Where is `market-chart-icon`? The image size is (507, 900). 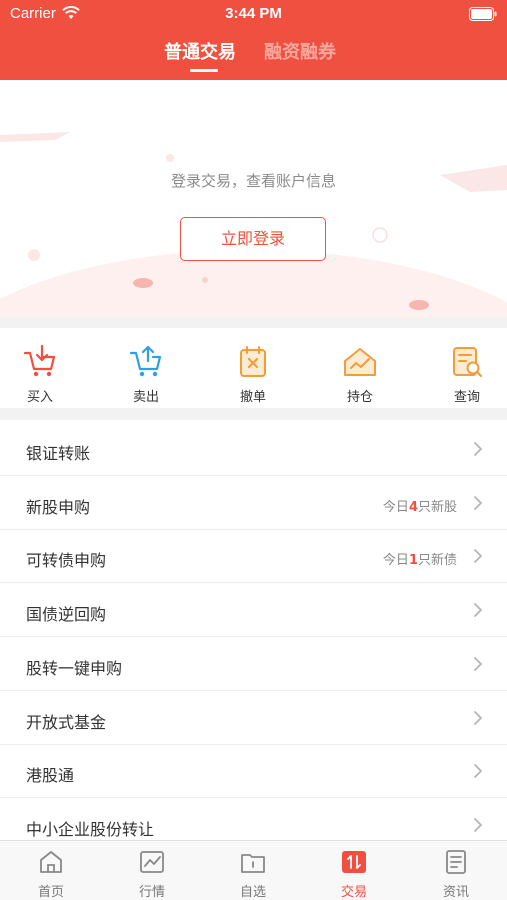 market-chart-icon is located at coordinates (152, 862).